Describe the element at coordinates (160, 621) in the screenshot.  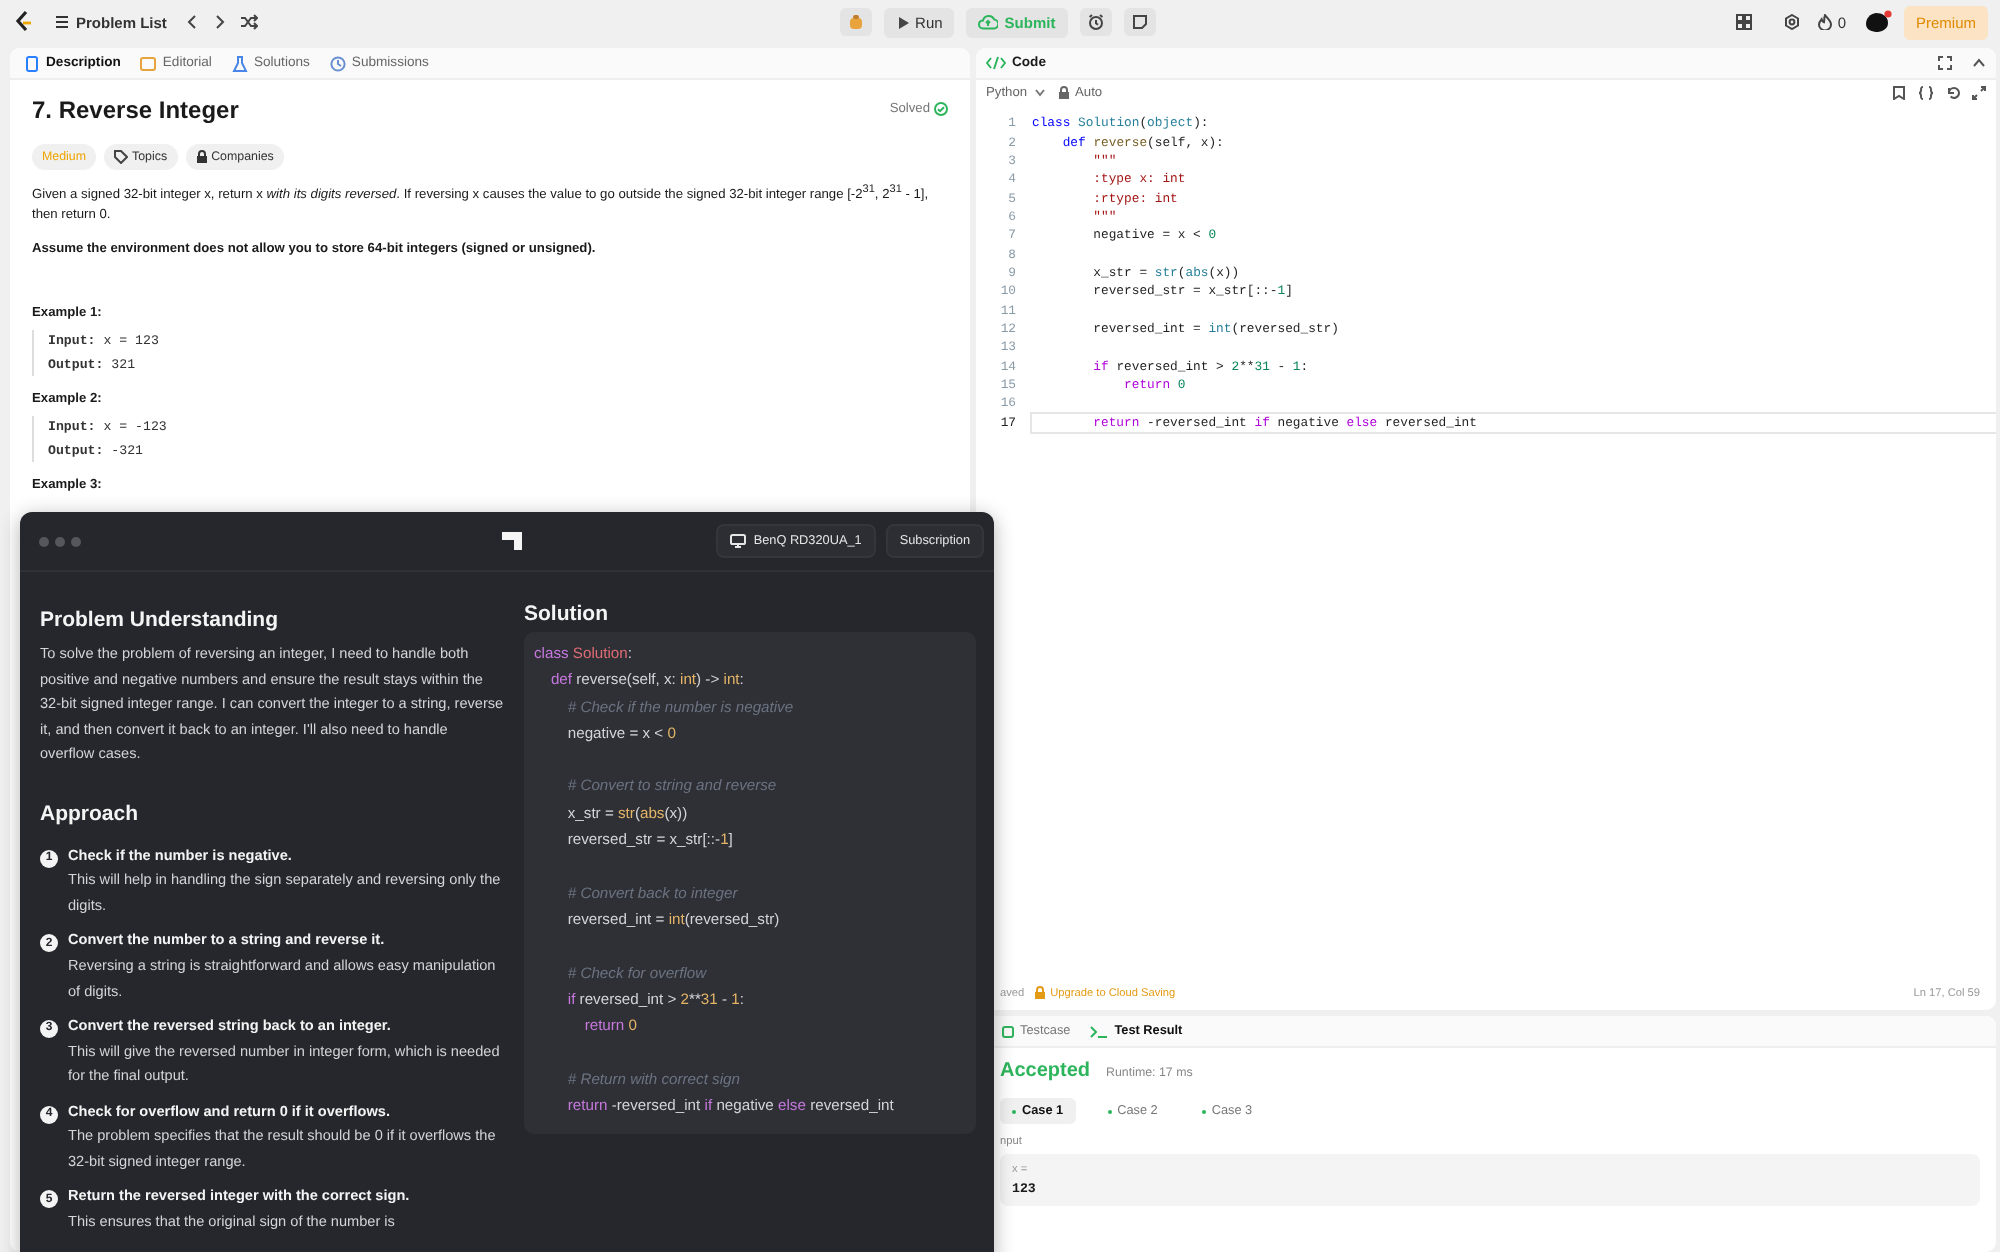
I see `section-heading: Problem Understanding` at that location.